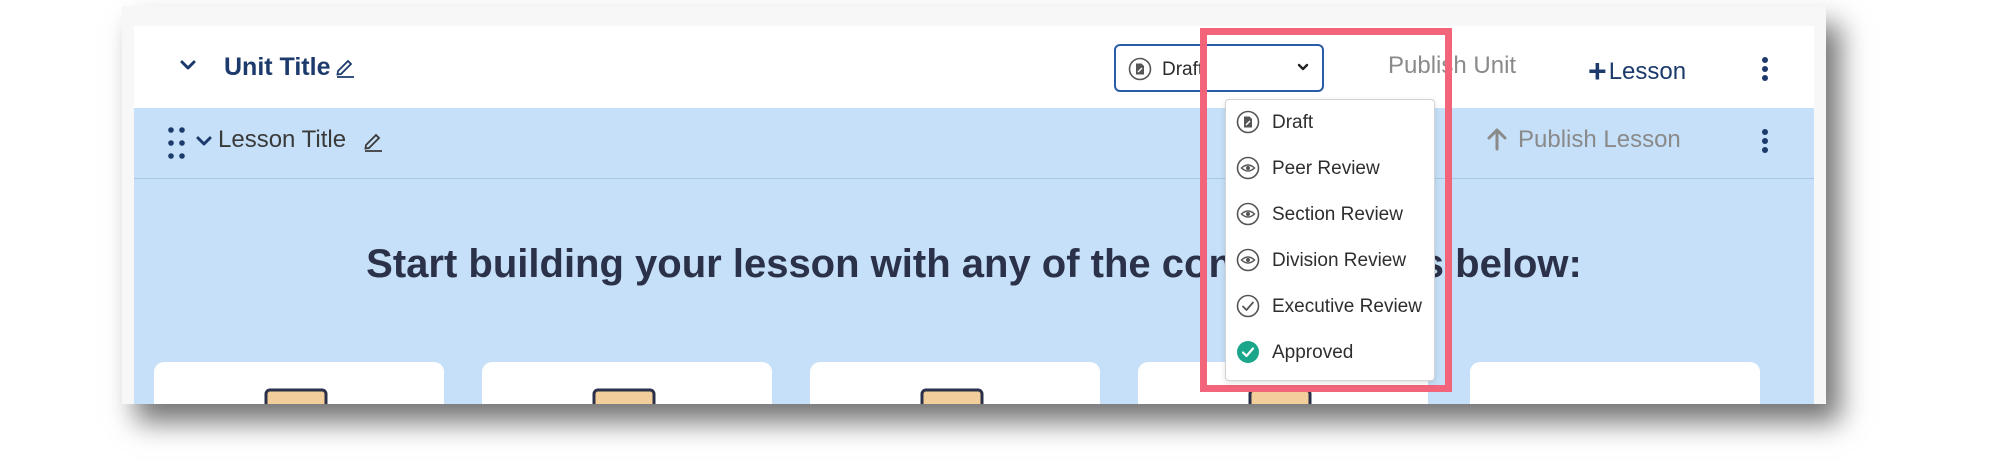 This screenshot has height=470, width=1994. Describe the element at coordinates (177, 143) in the screenshot. I see `drag-handle-icon` at that location.